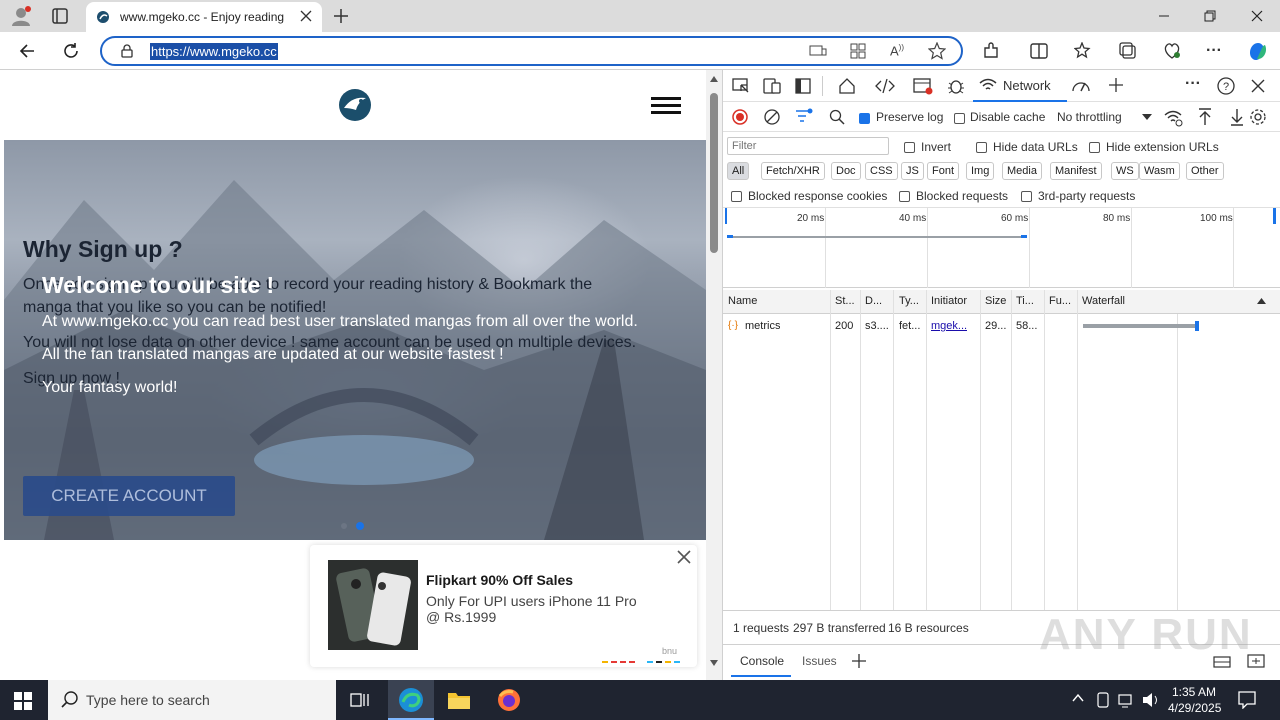 The width and height of the screenshot is (1280, 720). Describe the element at coordinates (71, 51) in the screenshot. I see `refresh-icon` at that location.